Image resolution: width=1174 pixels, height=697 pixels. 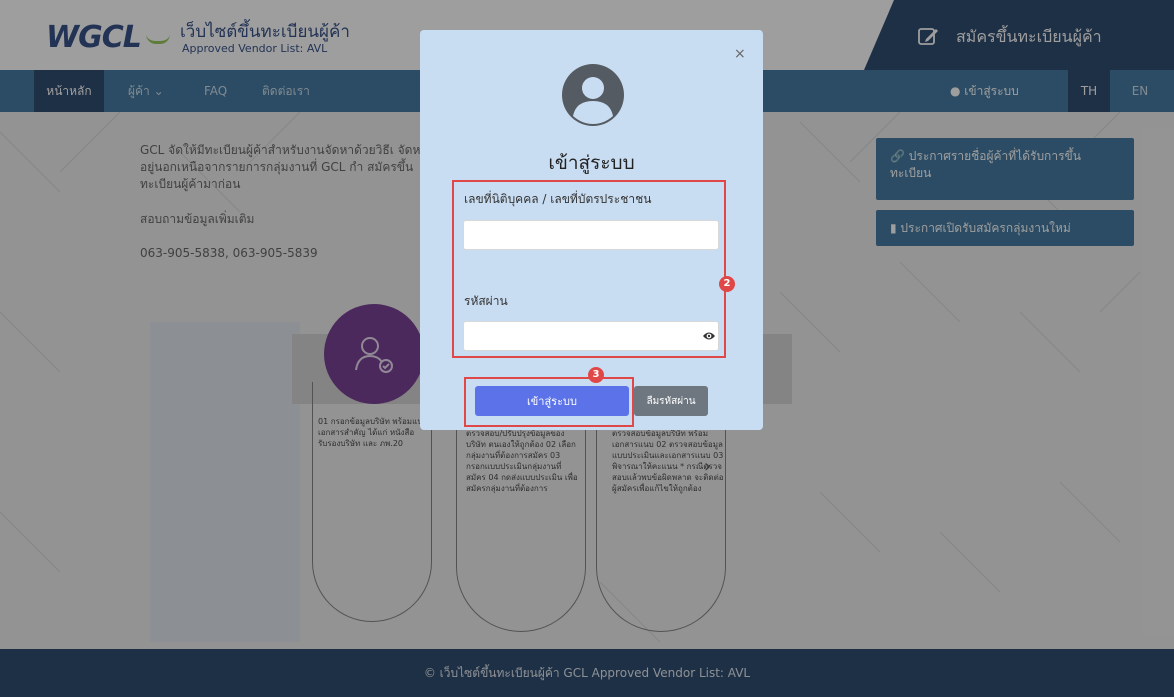 I want to click on close-icon: ×, so click(x=740, y=54).